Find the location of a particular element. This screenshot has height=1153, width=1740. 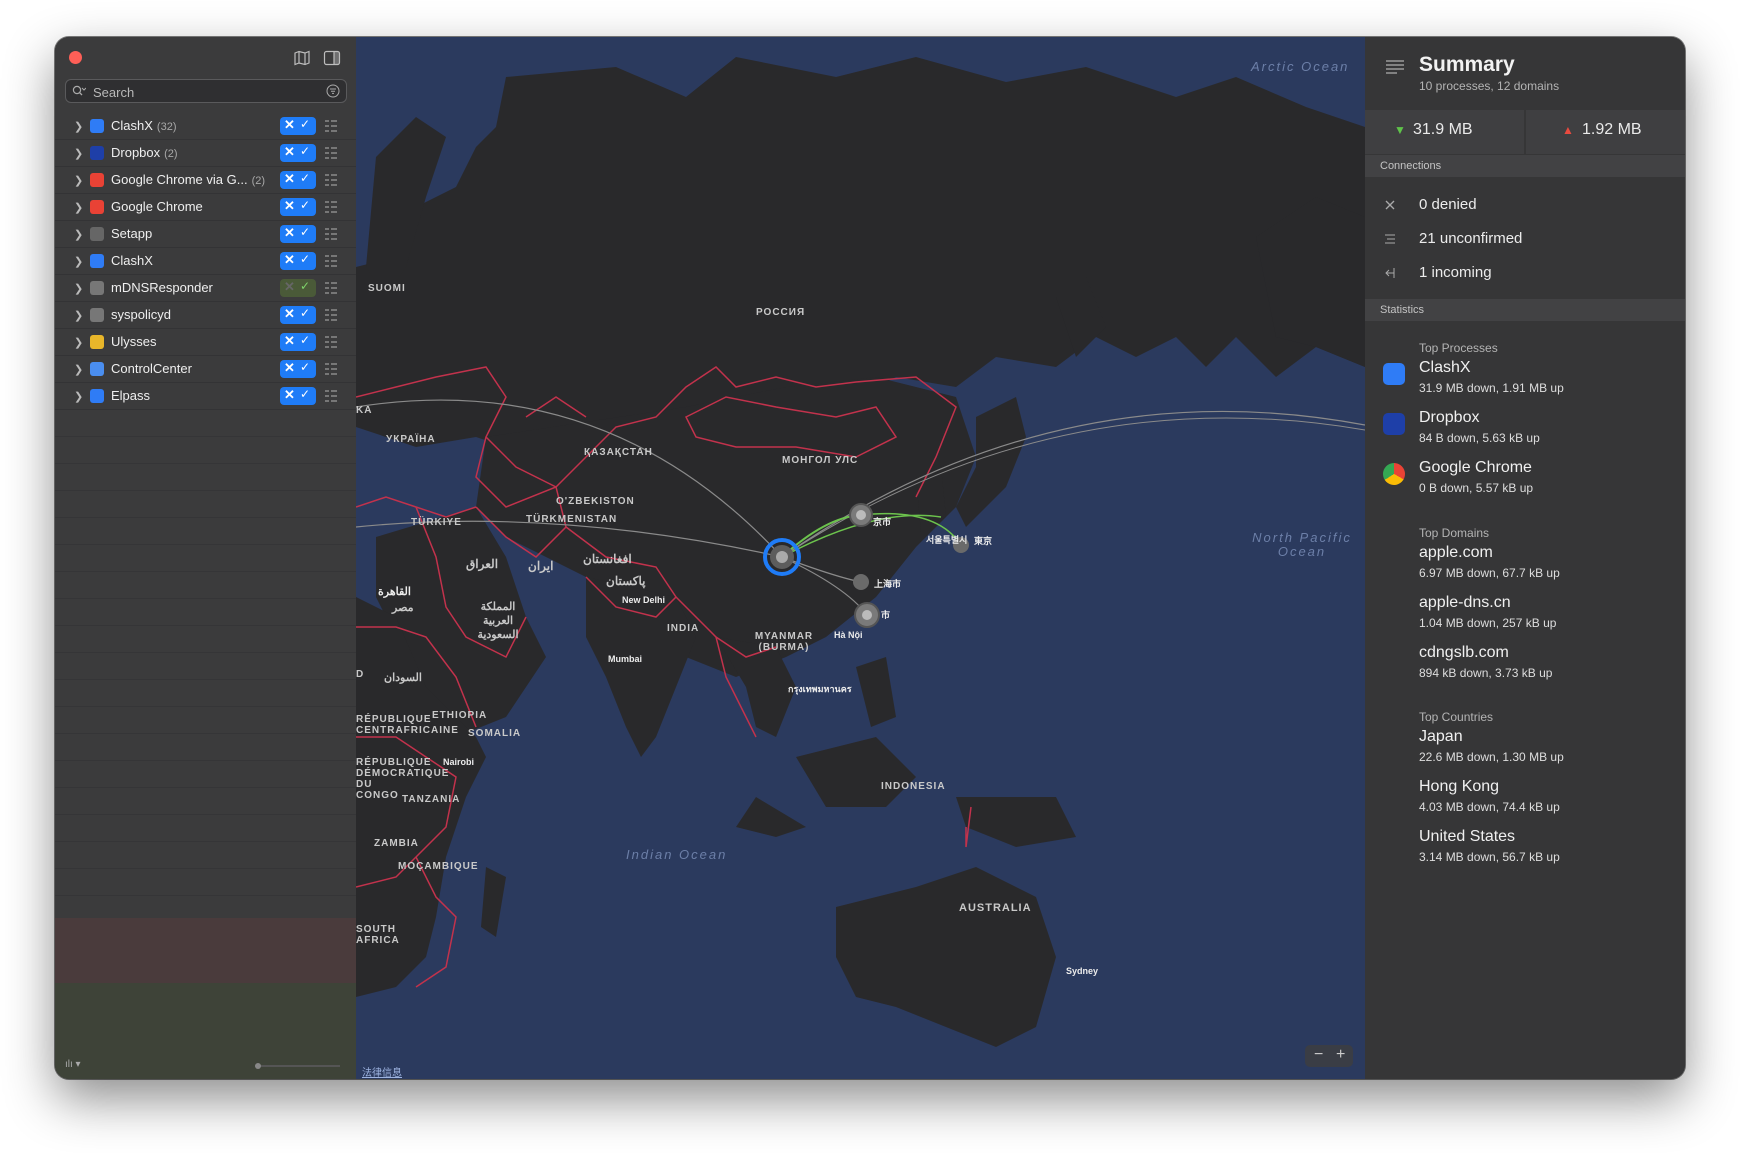

map-label-suomi: SUOMI is located at coordinates (387, 288).